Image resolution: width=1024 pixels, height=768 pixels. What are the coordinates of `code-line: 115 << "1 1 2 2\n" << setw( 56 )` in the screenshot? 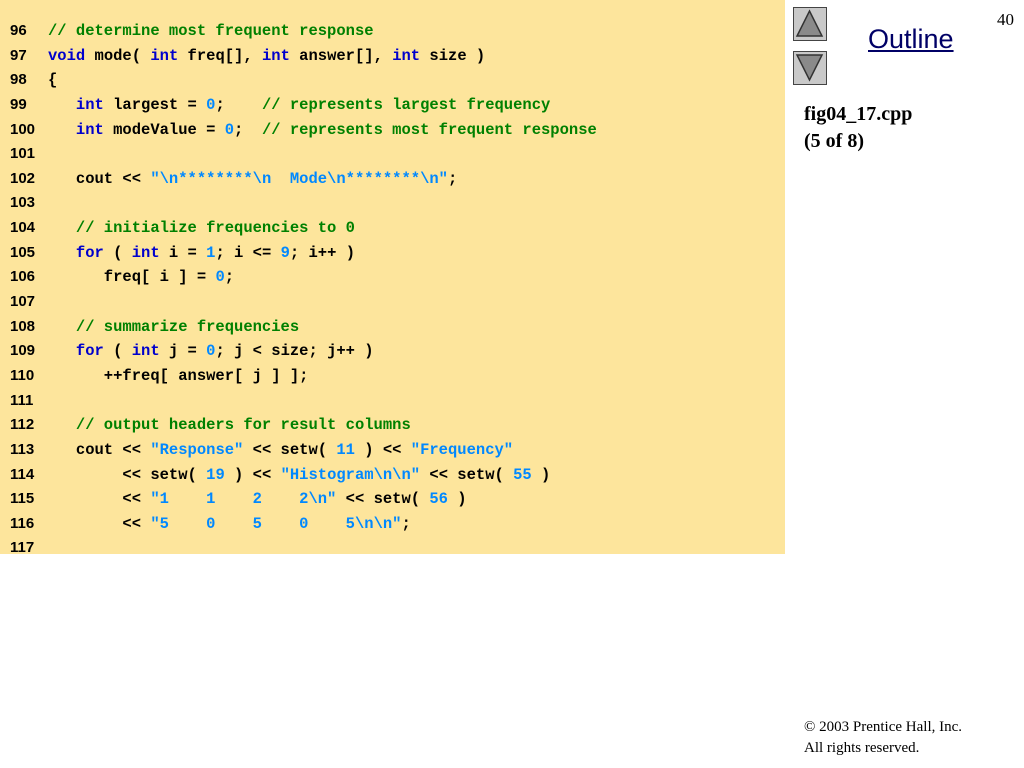 It's located at (303, 499).